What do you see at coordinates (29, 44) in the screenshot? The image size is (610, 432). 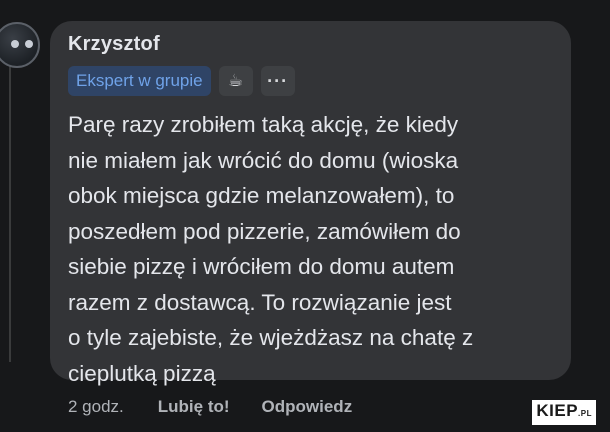 I see `avatar-eye-right` at bounding box center [29, 44].